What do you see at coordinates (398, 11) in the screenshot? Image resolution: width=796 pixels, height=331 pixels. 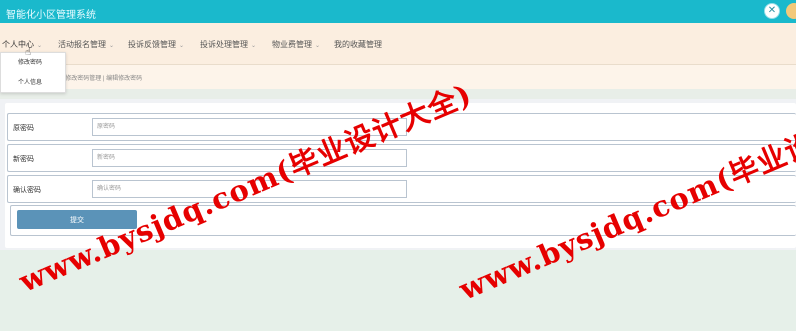 I see `top-header: 智能化小区管理系统 ✕` at bounding box center [398, 11].